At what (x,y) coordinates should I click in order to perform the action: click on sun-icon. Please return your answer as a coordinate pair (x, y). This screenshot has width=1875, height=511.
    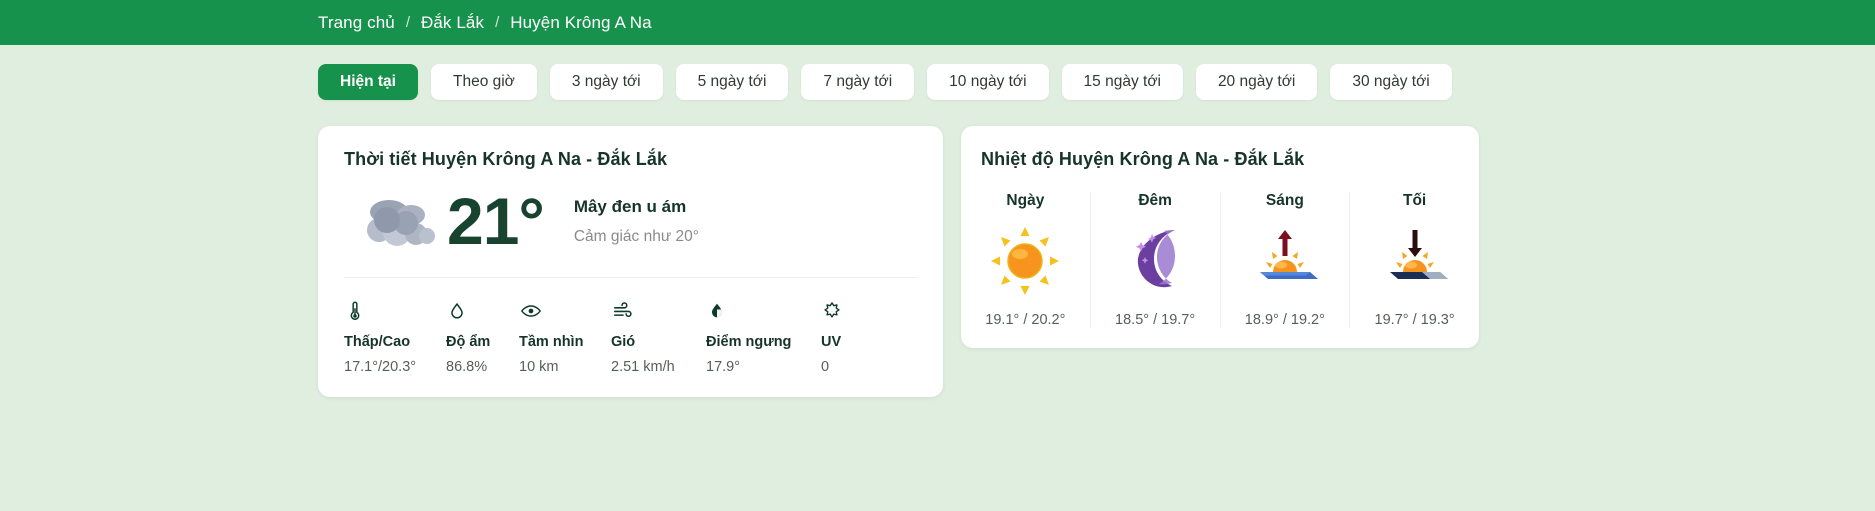
    Looking at the image, I should click on (1025, 261).